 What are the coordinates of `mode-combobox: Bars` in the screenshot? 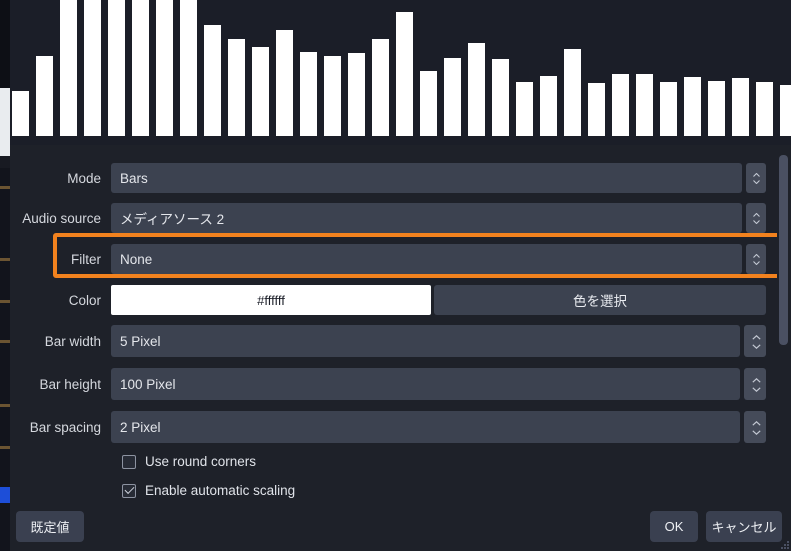 It's located at (426, 178).